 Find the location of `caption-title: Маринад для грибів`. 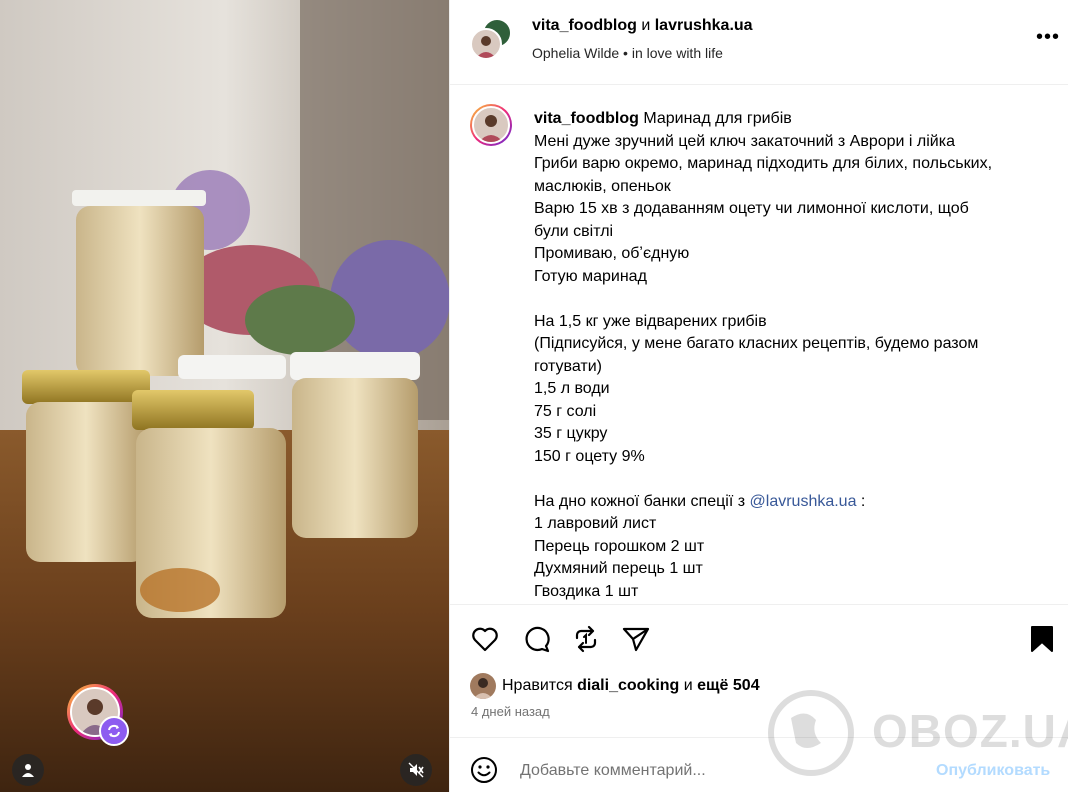

caption-title: Маринад для грибів is located at coordinates (717, 118).